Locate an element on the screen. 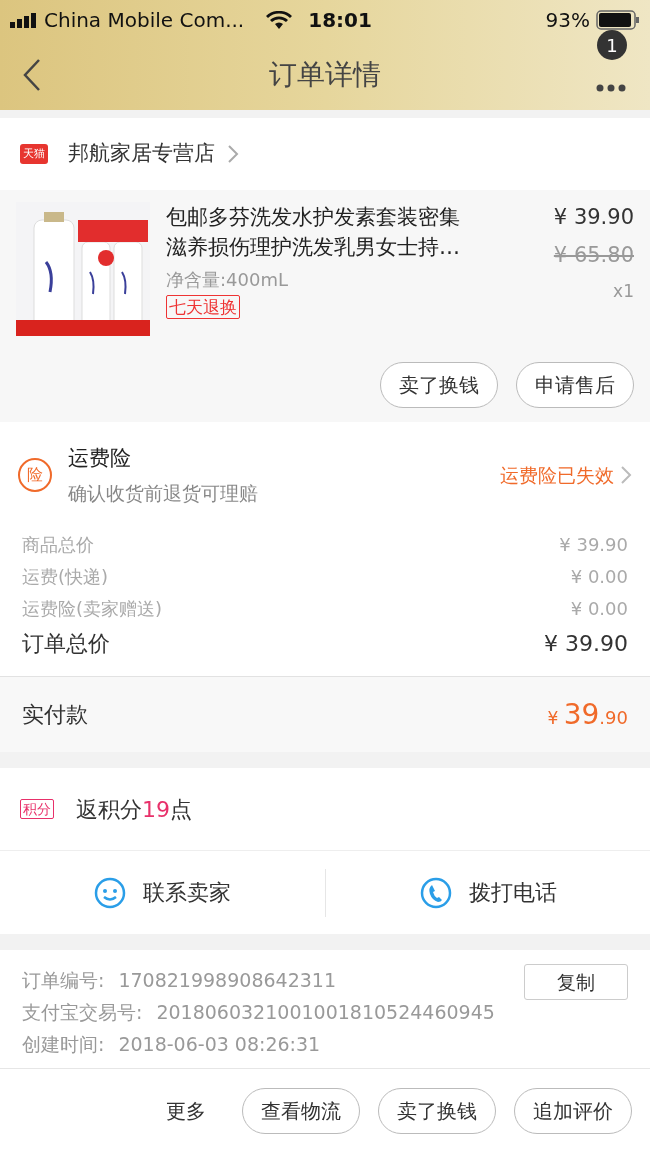 This screenshot has height=1156, width=650. paid-label: 实付款 is located at coordinates (55, 715).